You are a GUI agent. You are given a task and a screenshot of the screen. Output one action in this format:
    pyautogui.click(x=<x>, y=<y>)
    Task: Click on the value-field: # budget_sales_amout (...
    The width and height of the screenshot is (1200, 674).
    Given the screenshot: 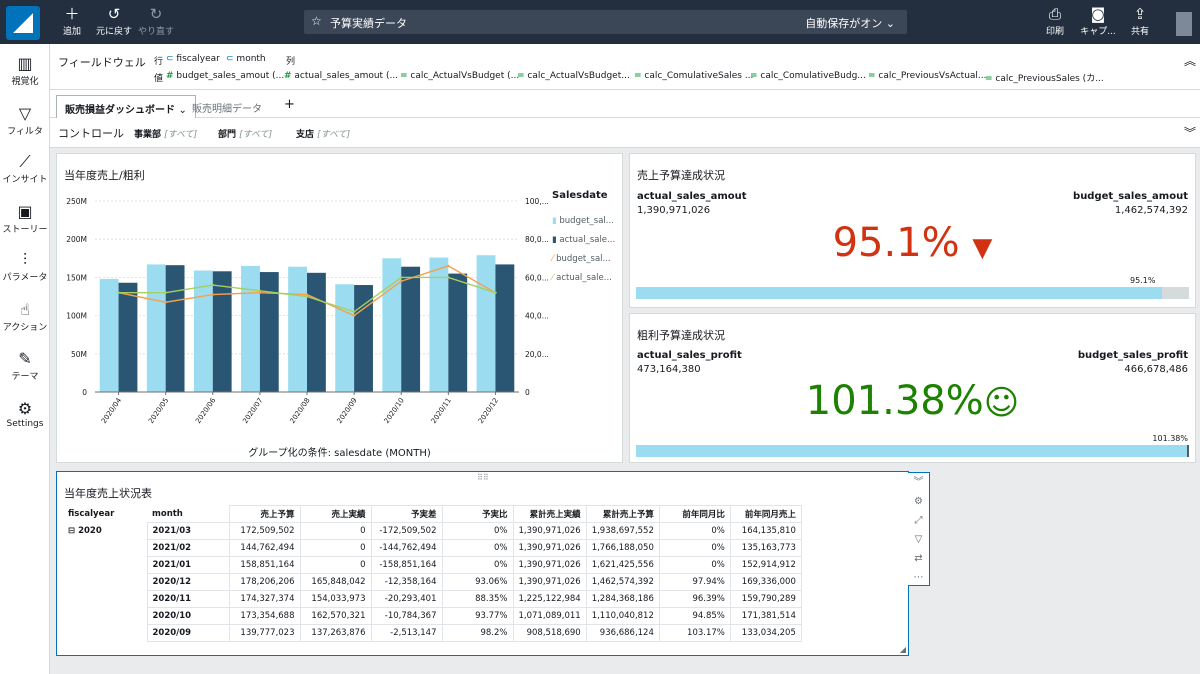 What is the action you would take?
    pyautogui.click(x=225, y=76)
    